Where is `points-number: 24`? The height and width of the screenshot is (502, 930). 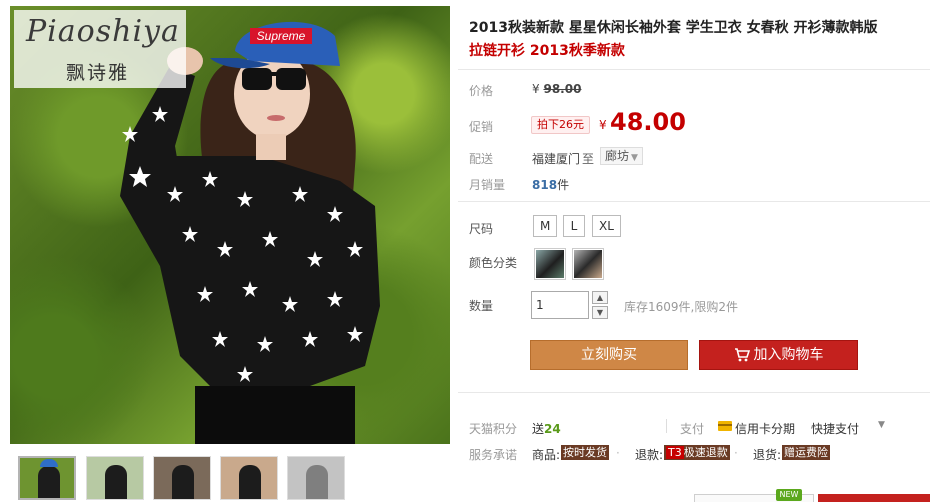
points-number: 24 is located at coordinates (552, 429).